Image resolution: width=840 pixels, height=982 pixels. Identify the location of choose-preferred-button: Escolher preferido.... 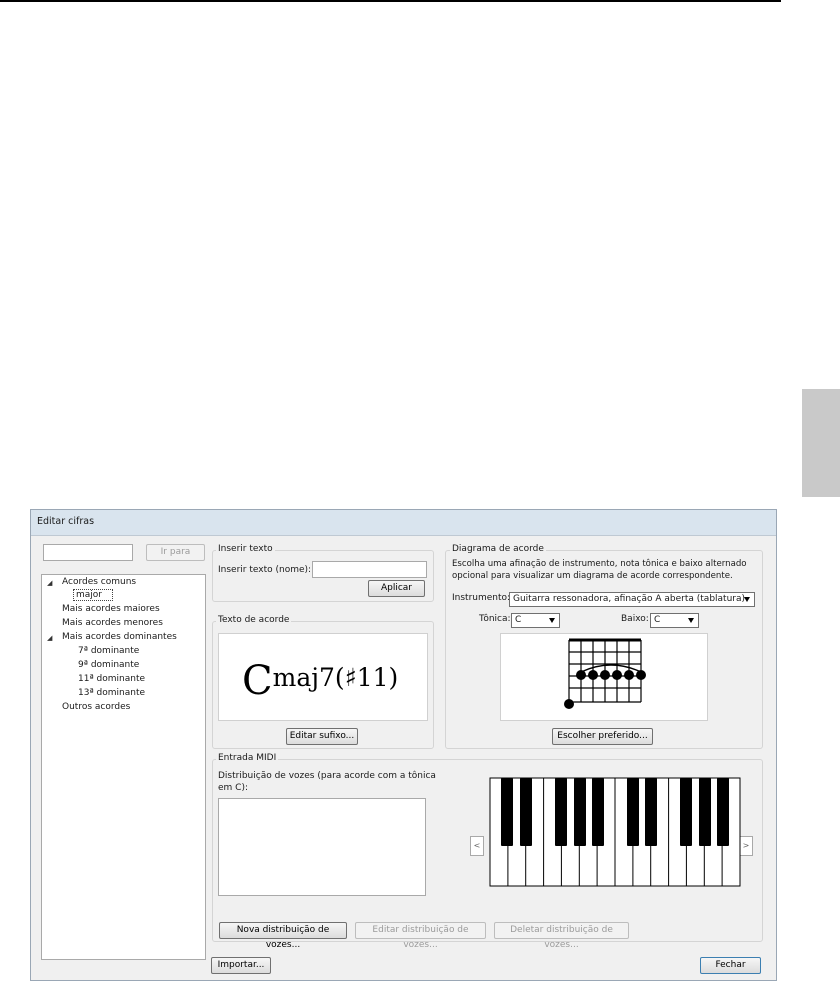
(602, 736).